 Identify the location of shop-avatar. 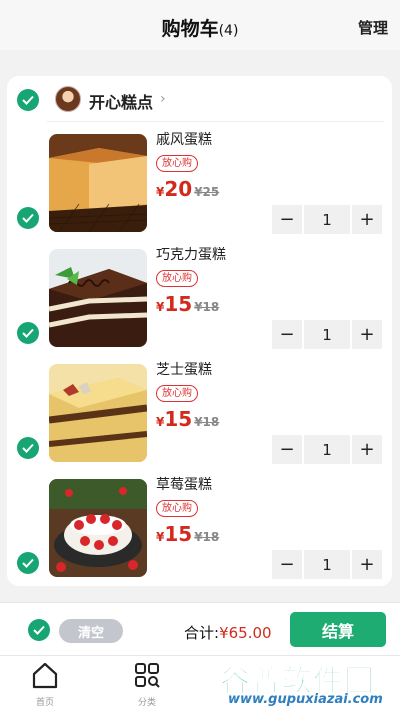
(68, 99).